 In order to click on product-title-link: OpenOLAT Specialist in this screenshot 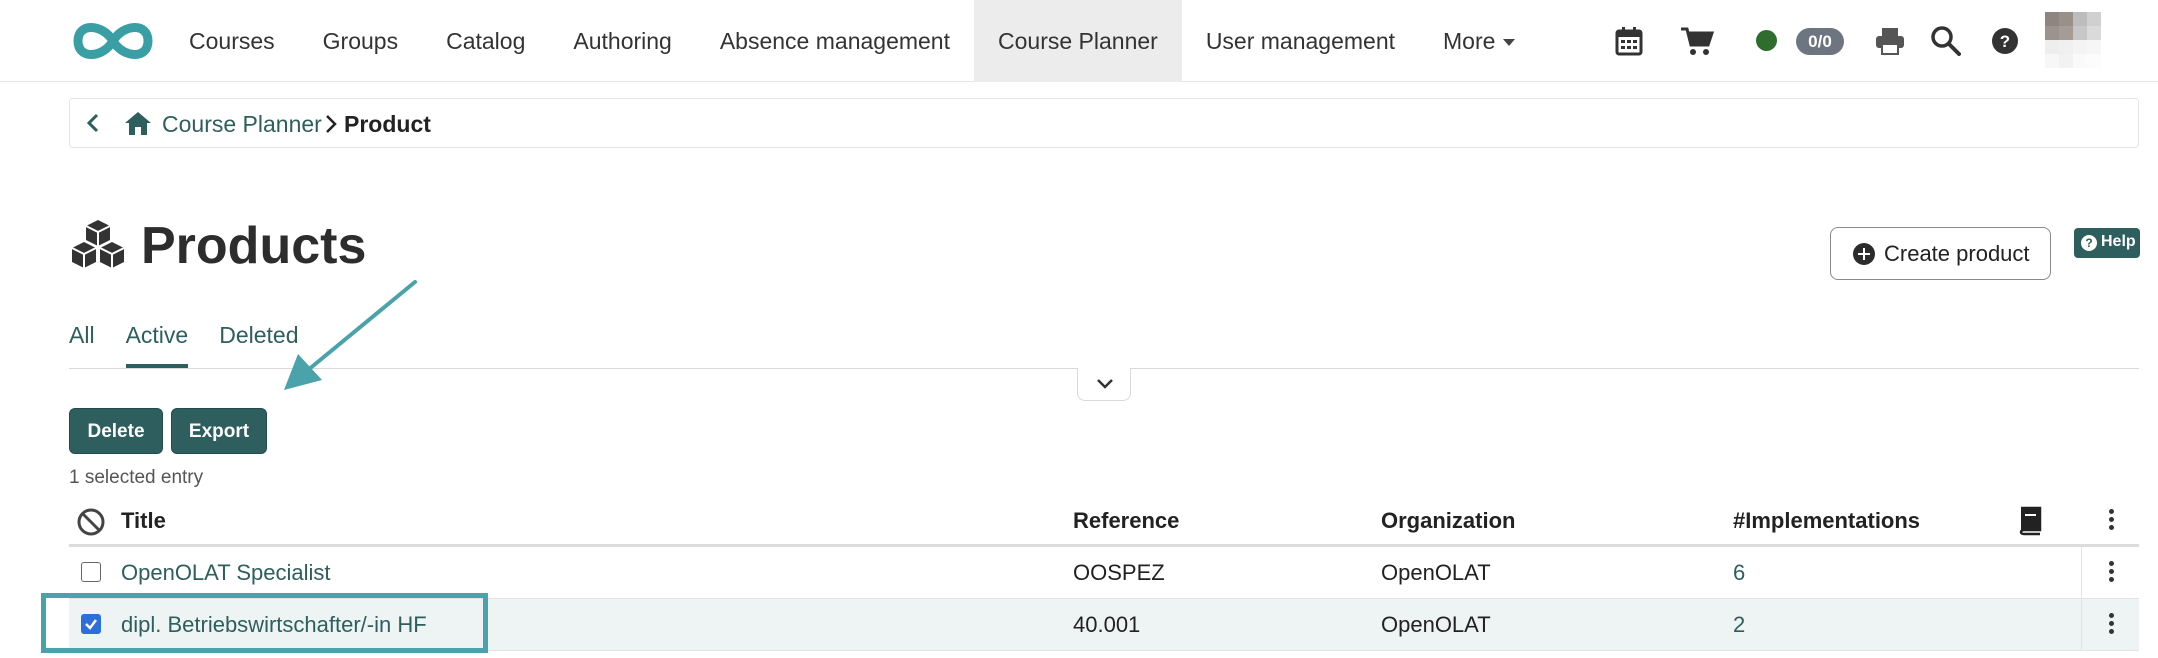, I will do `click(226, 573)`.